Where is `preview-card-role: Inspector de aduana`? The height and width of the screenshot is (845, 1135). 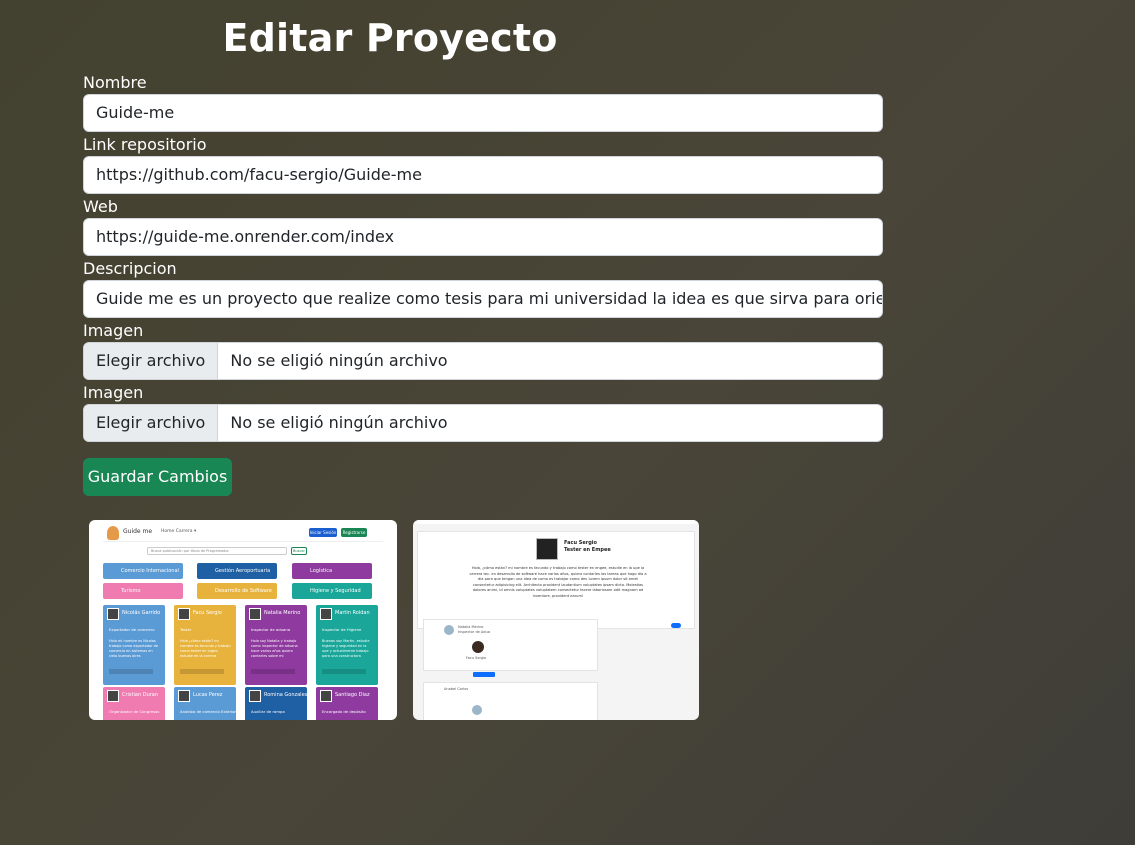 preview-card-role: Inspector de aduana is located at coordinates (271, 629).